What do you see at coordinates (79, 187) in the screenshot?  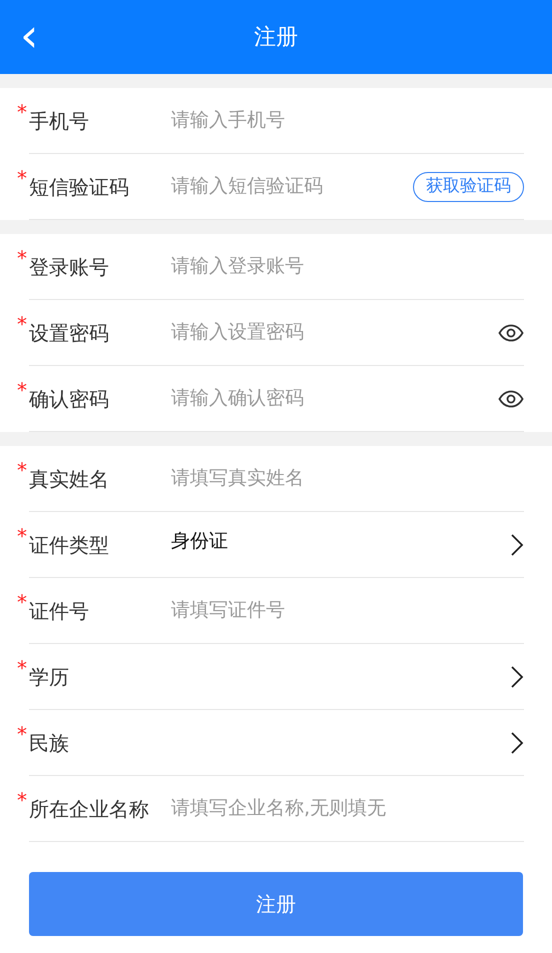 I see `field-label: 短信验证码` at bounding box center [79, 187].